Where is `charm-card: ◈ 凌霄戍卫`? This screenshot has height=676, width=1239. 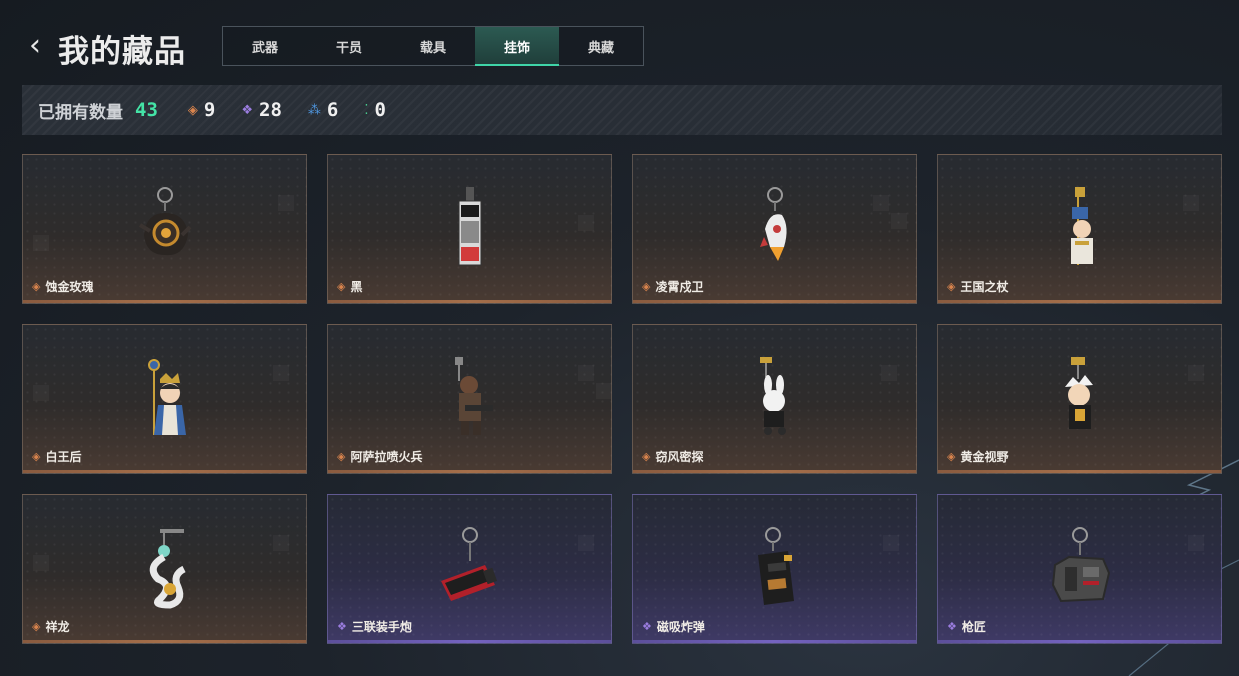
charm-card: ◈ 凌霄戍卫 is located at coordinates (774, 229).